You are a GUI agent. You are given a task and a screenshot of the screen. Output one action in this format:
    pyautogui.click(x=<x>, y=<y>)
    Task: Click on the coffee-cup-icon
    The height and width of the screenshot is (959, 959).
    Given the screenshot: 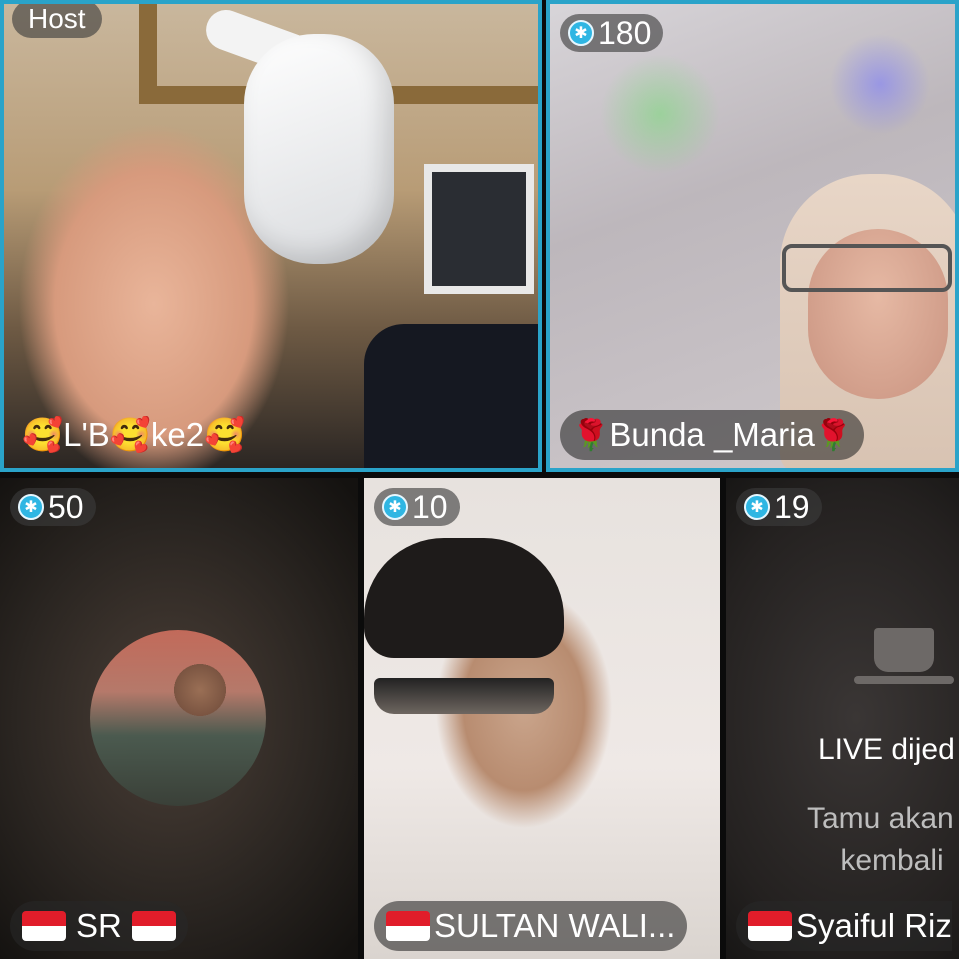 What is the action you would take?
    pyautogui.click(x=904, y=650)
    